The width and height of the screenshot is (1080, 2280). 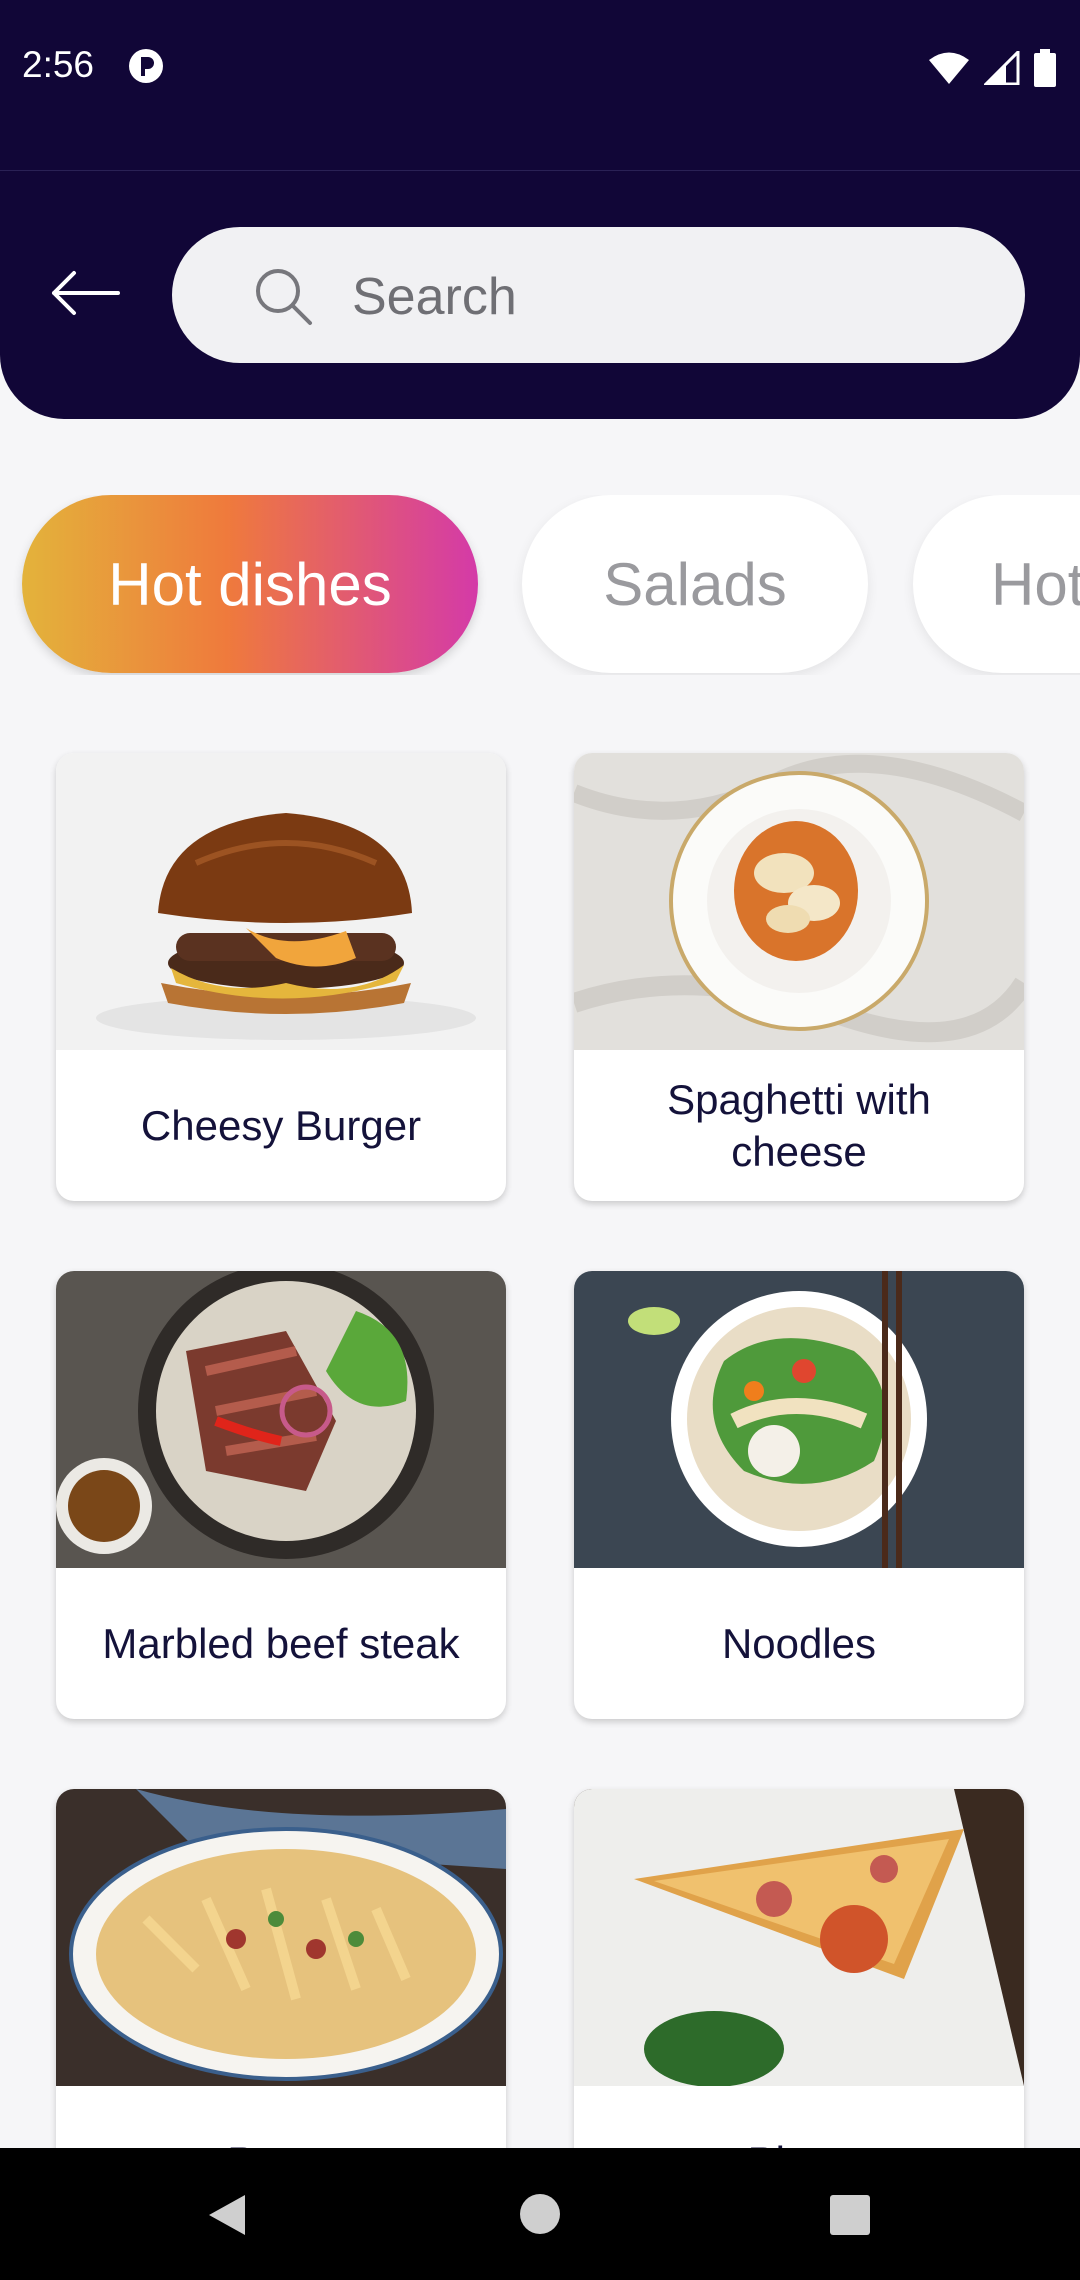 I want to click on signal-icon, so click(x=1002, y=68).